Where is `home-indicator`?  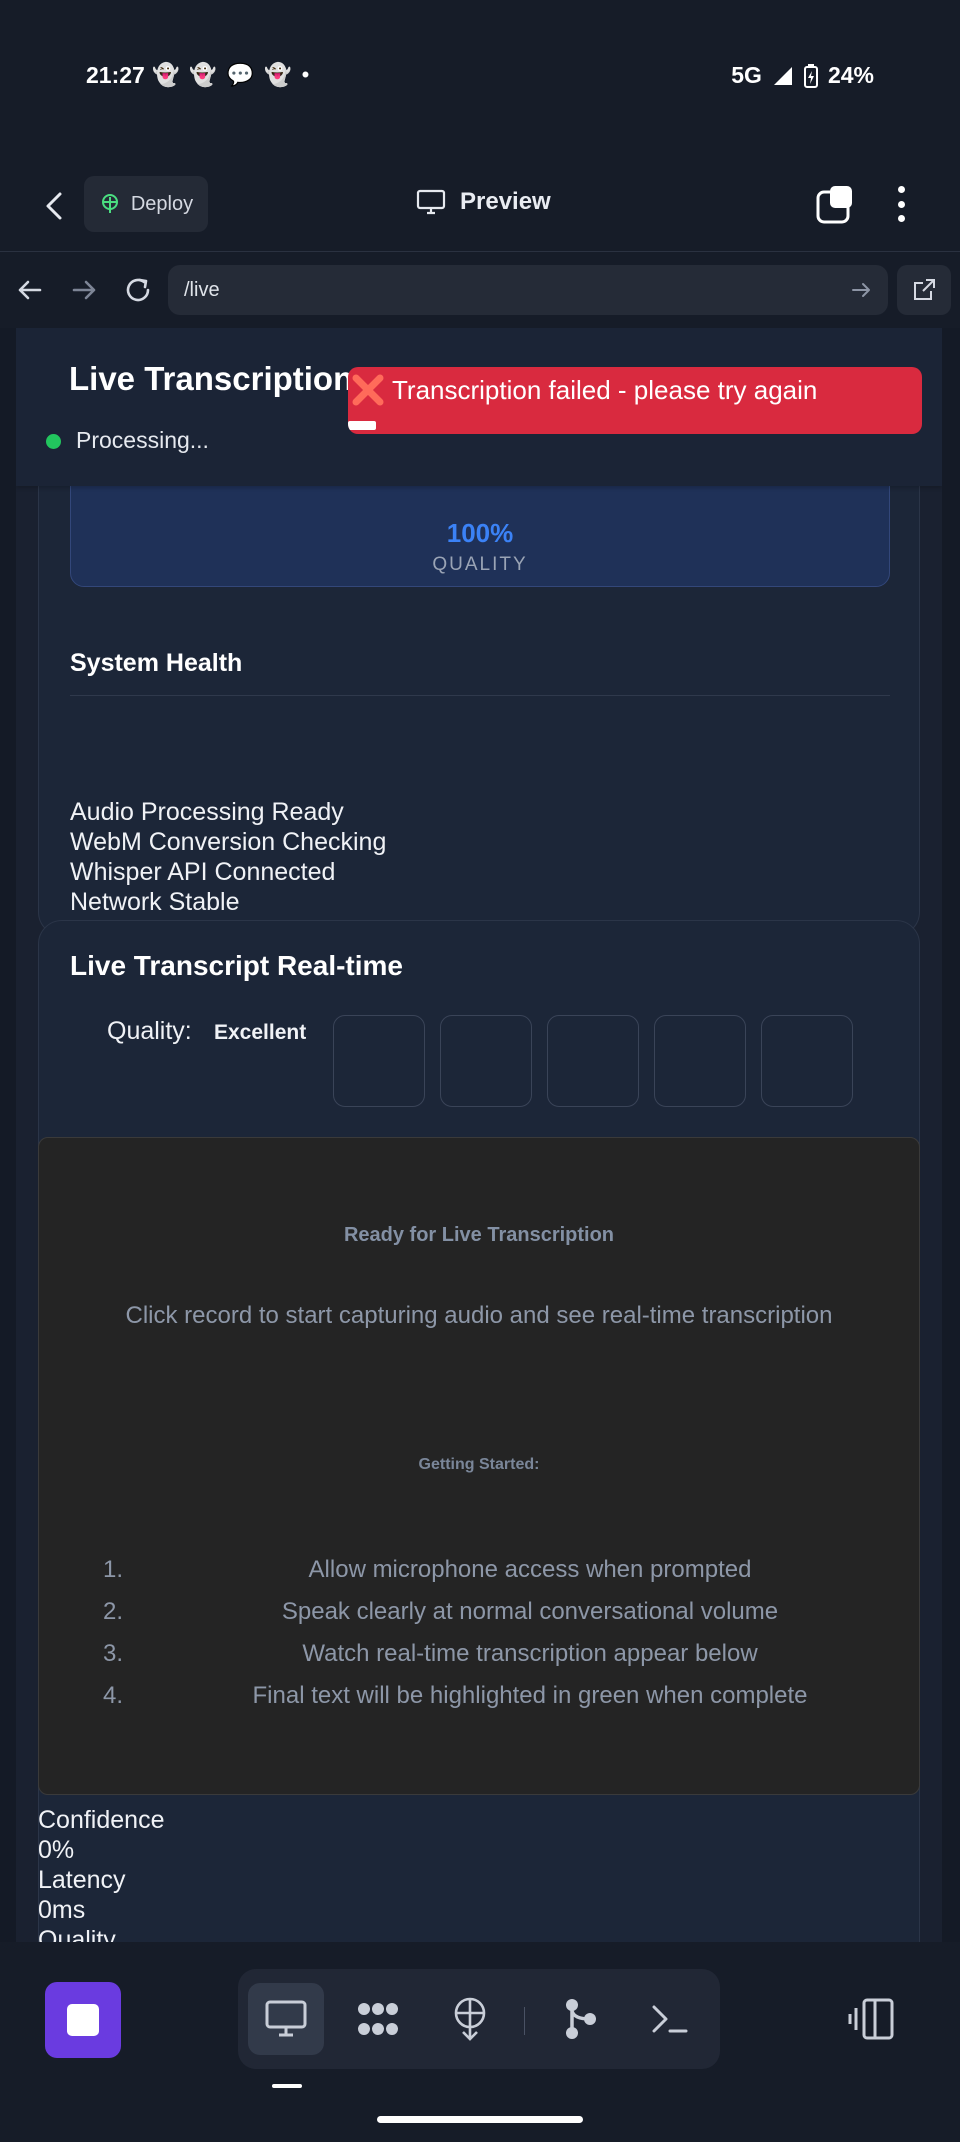
home-indicator is located at coordinates (480, 2119).